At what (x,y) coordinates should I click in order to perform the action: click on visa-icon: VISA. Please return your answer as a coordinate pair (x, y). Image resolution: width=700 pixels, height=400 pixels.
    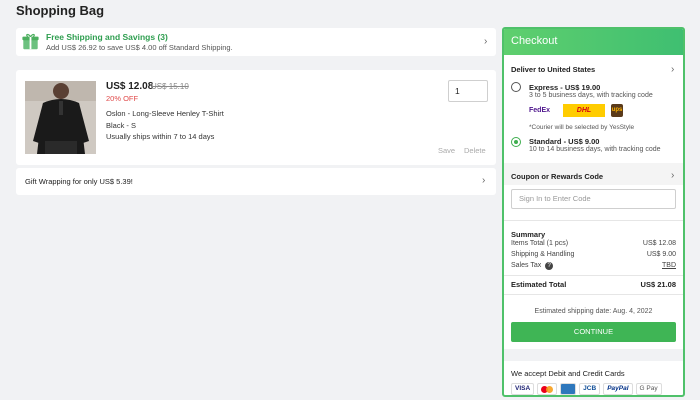
    Looking at the image, I should click on (523, 389).